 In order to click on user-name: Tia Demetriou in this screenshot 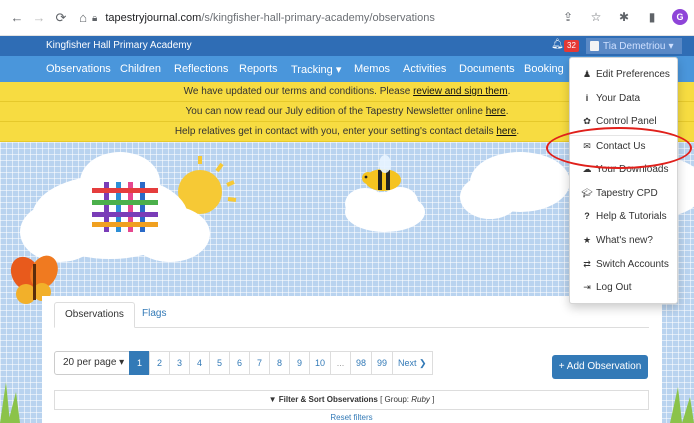, I will do `click(634, 46)`.